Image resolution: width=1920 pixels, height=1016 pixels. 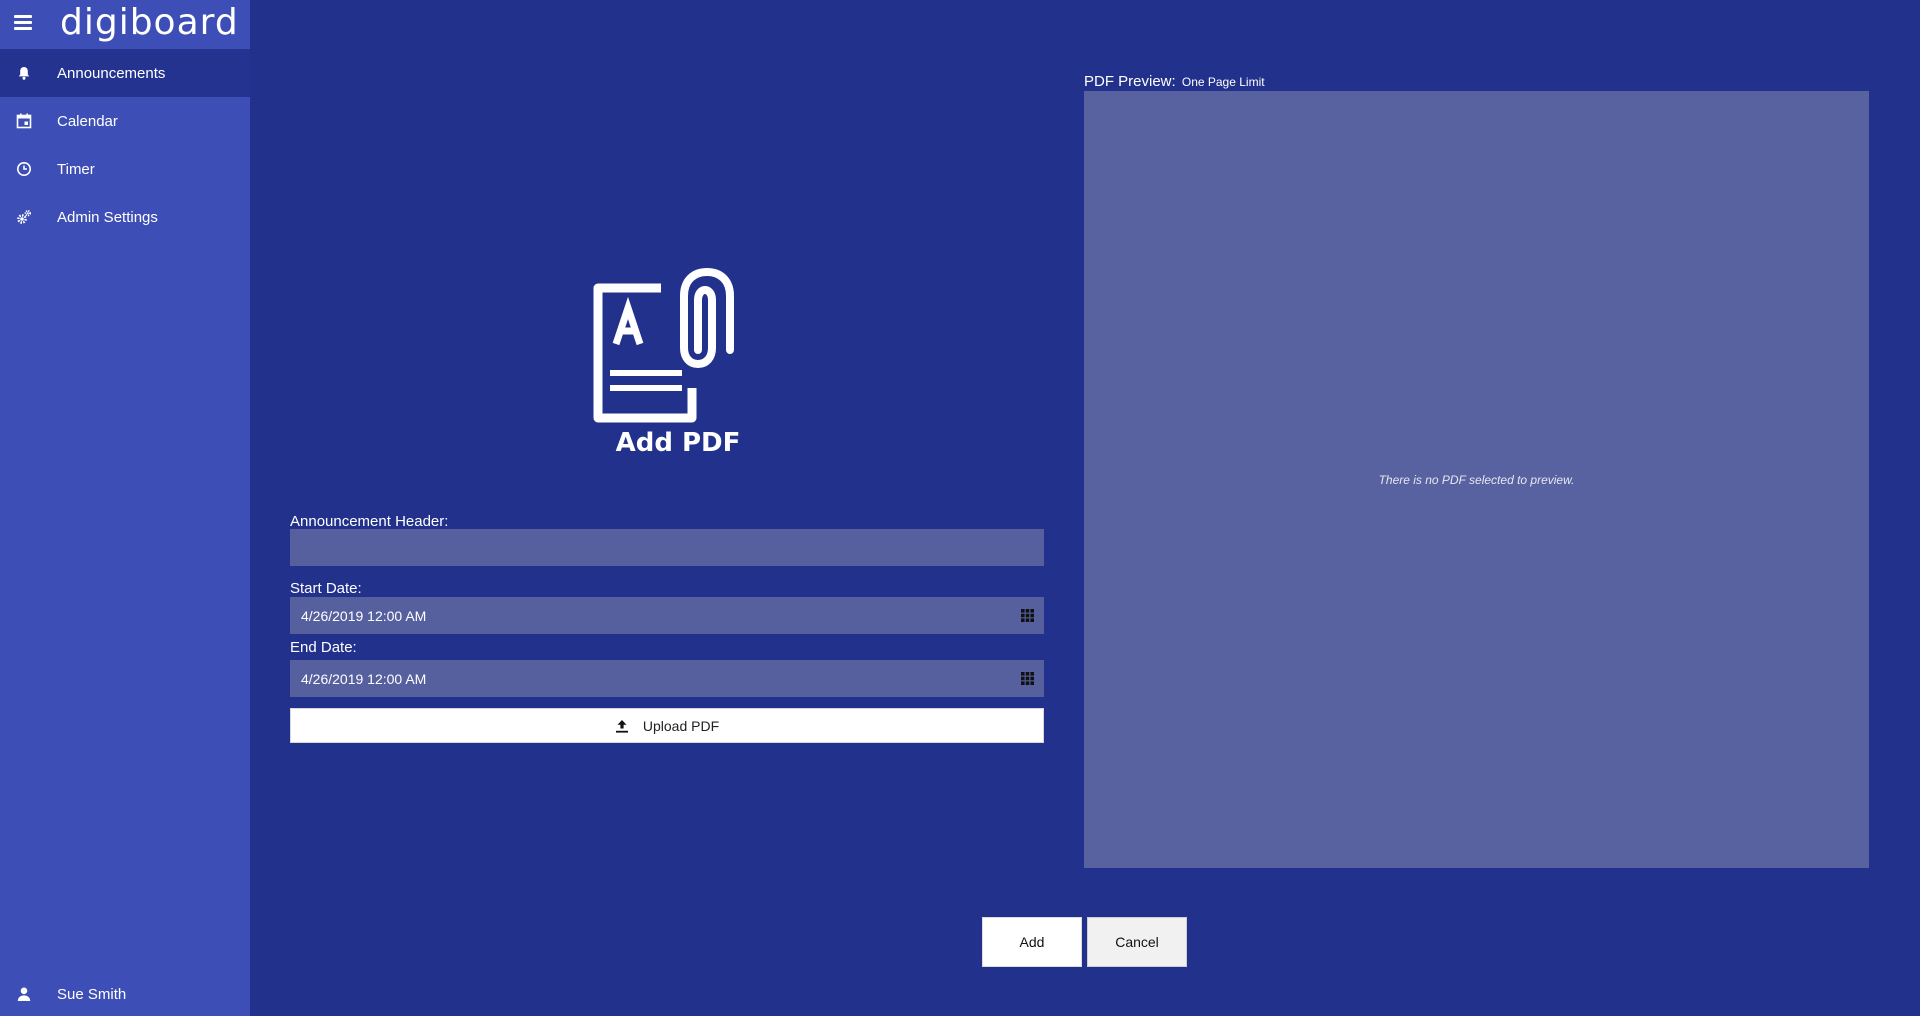 I want to click on sidebar-item-admin-settings: Admin Settings, so click(x=125, y=217).